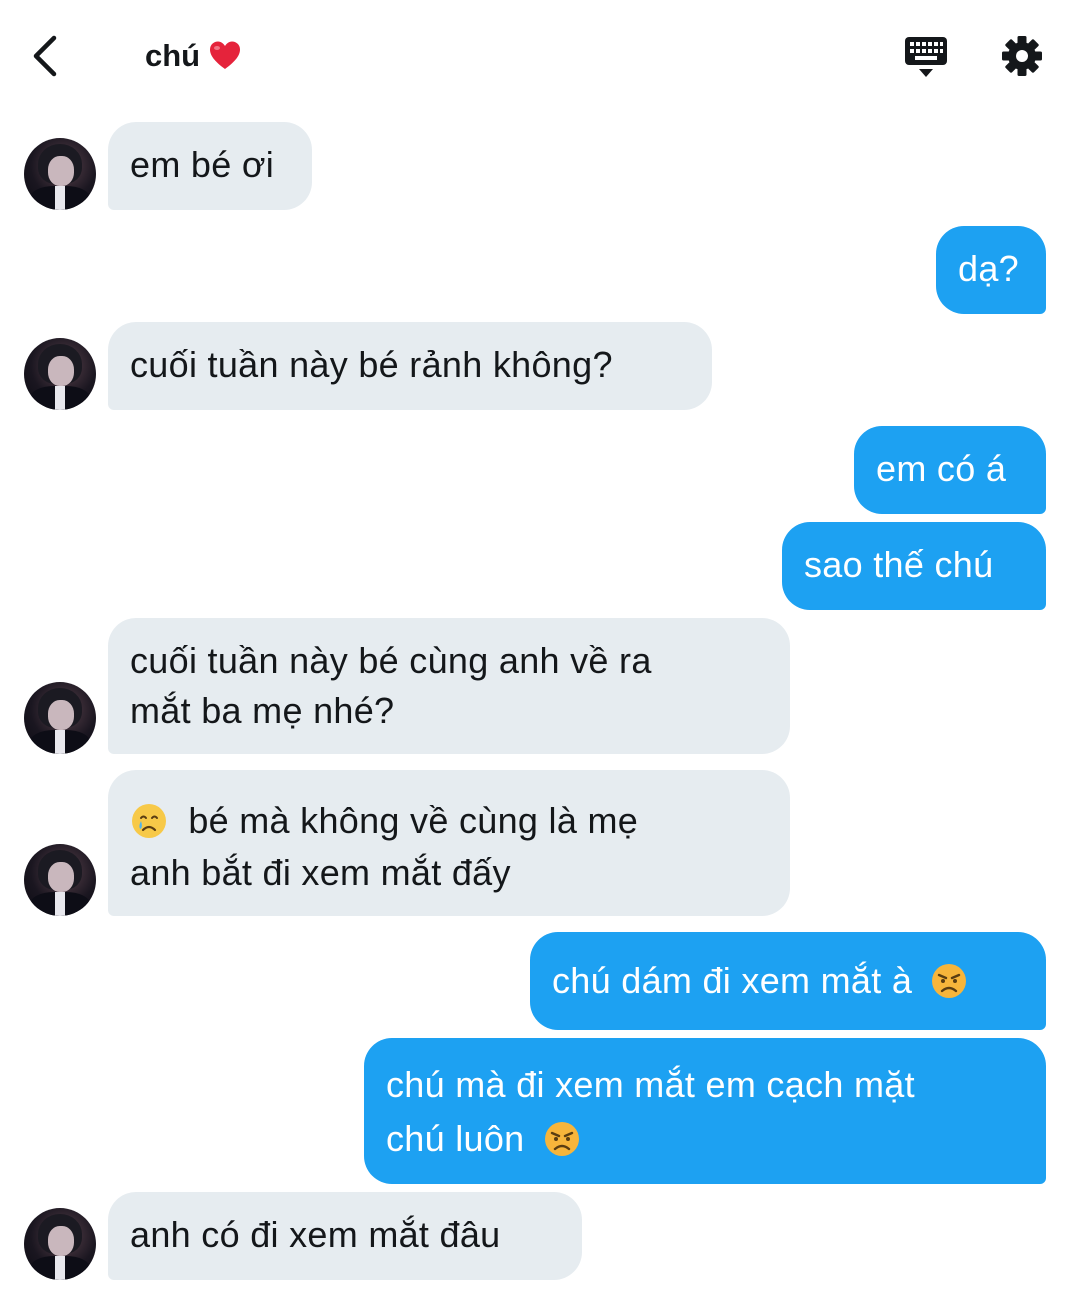 The image size is (1070, 1289). Describe the element at coordinates (988, 268) in the screenshot. I see `message-text: dạ?` at that location.